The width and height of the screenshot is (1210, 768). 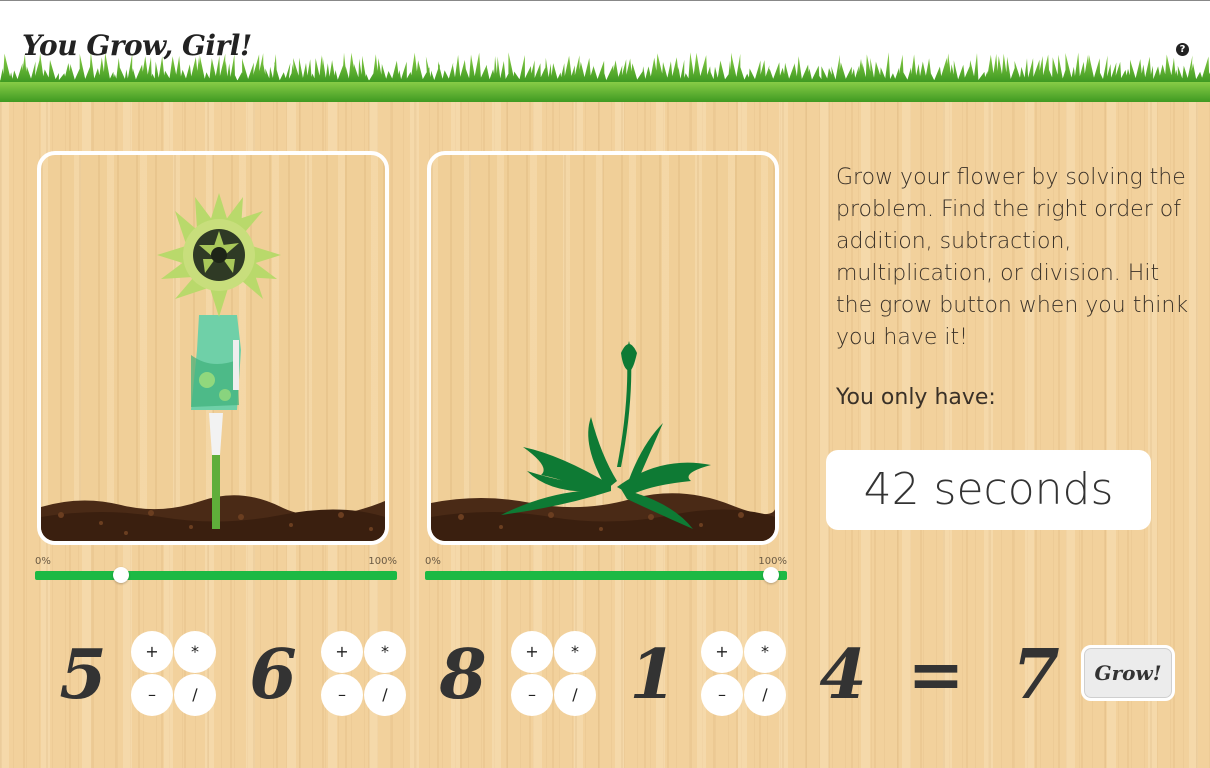 What do you see at coordinates (653, 675) in the screenshot?
I see `equation-number: 1` at bounding box center [653, 675].